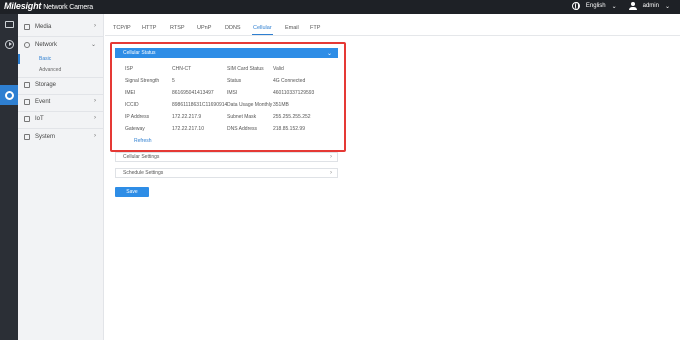 The image size is (680, 340). Describe the element at coordinates (39, 119) in the screenshot. I see `menu-item-label: IoT` at that location.